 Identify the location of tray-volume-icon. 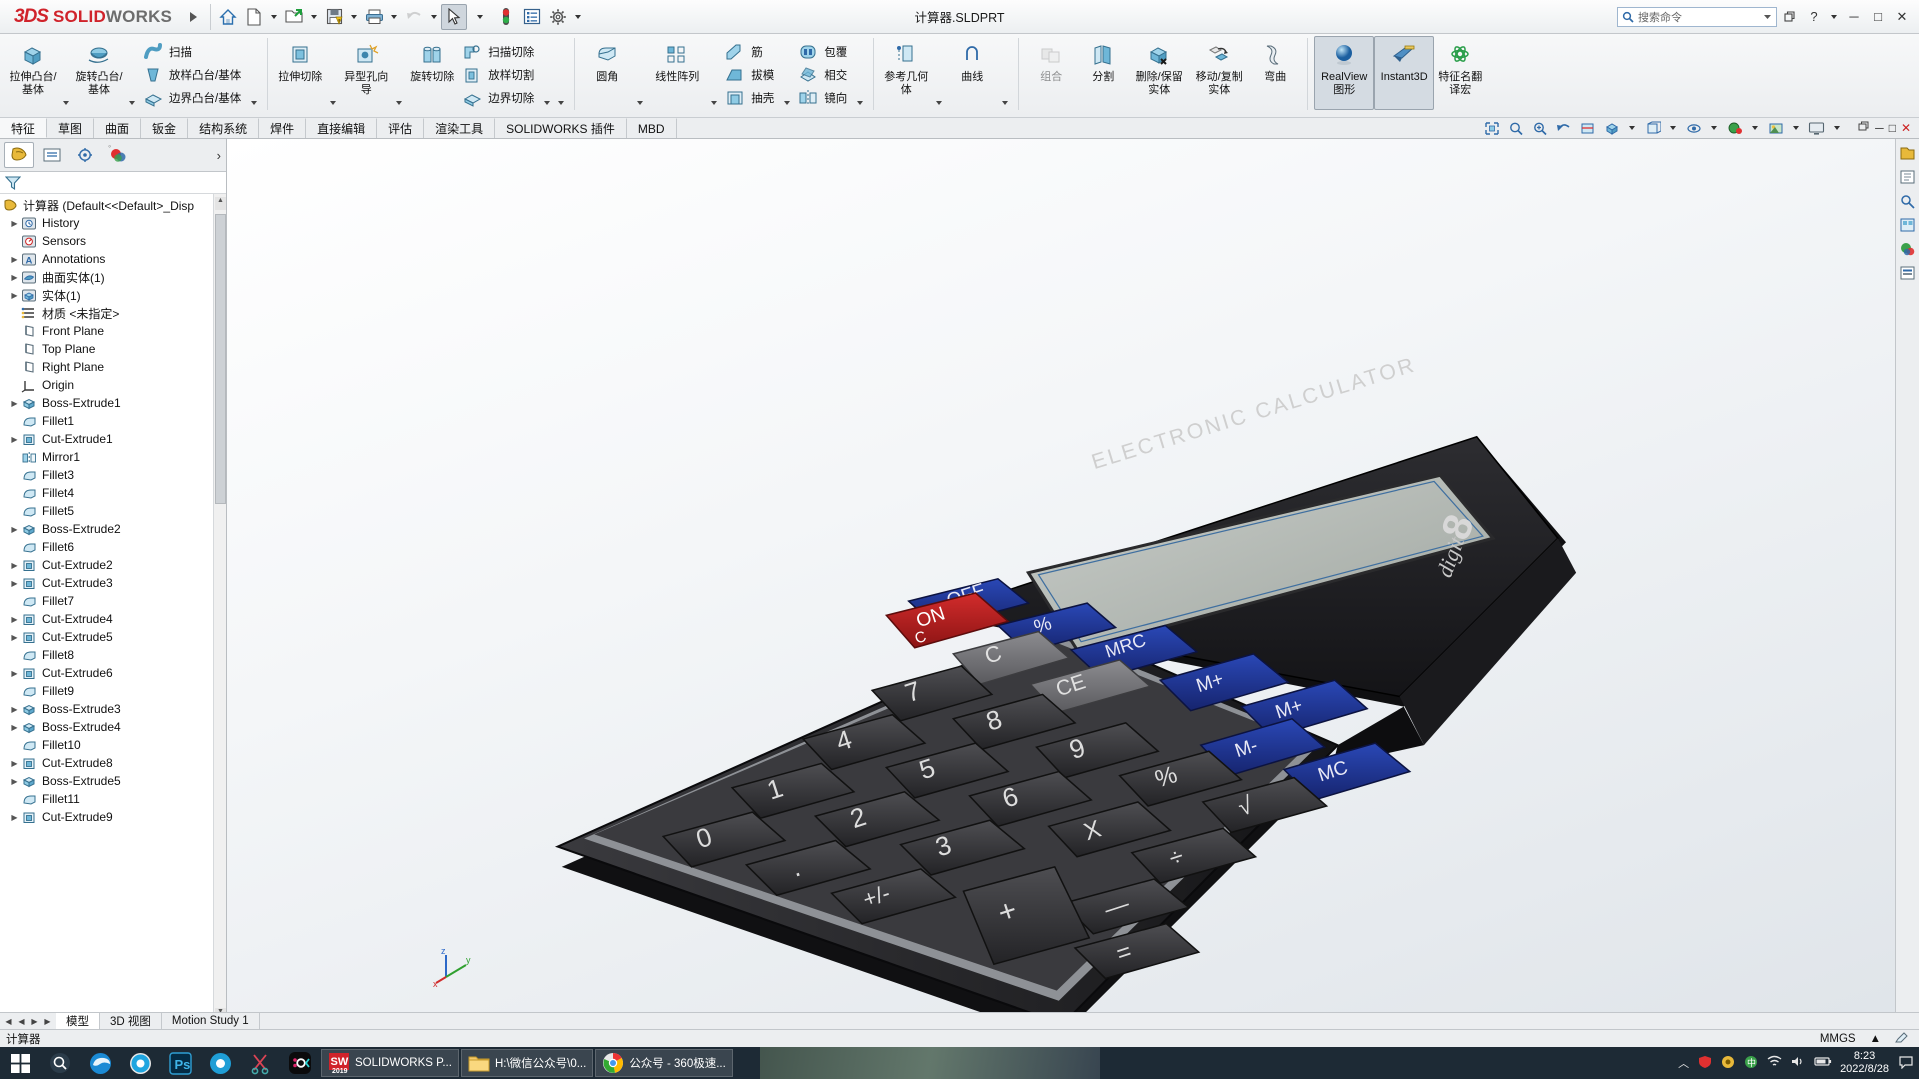
(1798, 1063).